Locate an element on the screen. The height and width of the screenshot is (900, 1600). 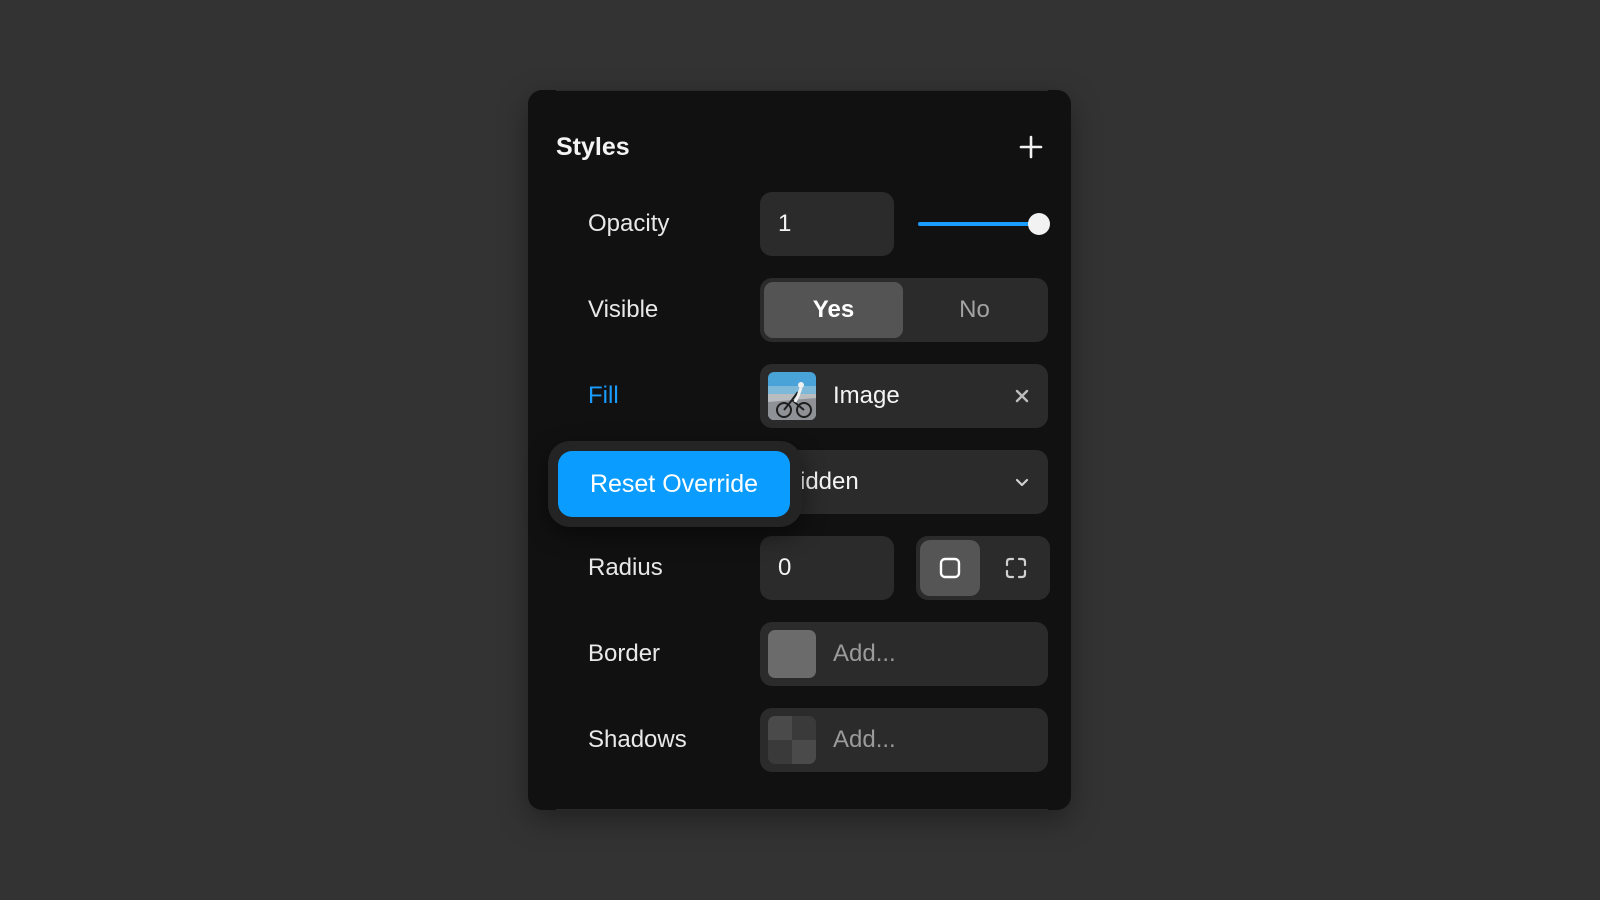
visible-label: Visible is located at coordinates (623, 309).